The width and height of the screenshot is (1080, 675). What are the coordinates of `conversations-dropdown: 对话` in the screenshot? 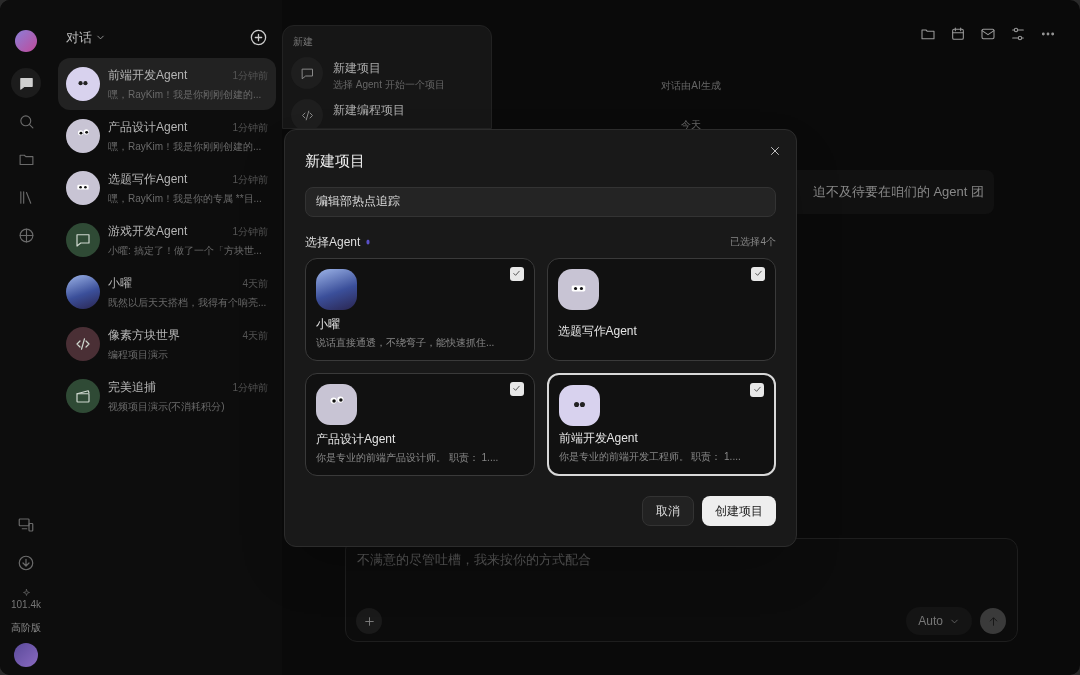 It's located at (86, 38).